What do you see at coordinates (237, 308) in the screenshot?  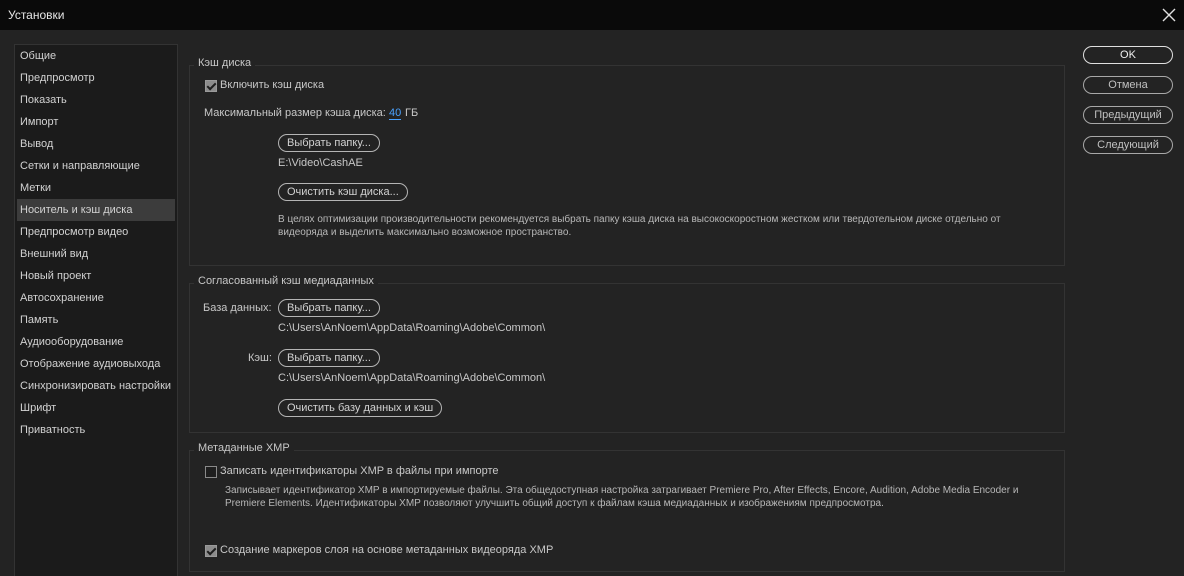 I see `database-label: База данных:` at bounding box center [237, 308].